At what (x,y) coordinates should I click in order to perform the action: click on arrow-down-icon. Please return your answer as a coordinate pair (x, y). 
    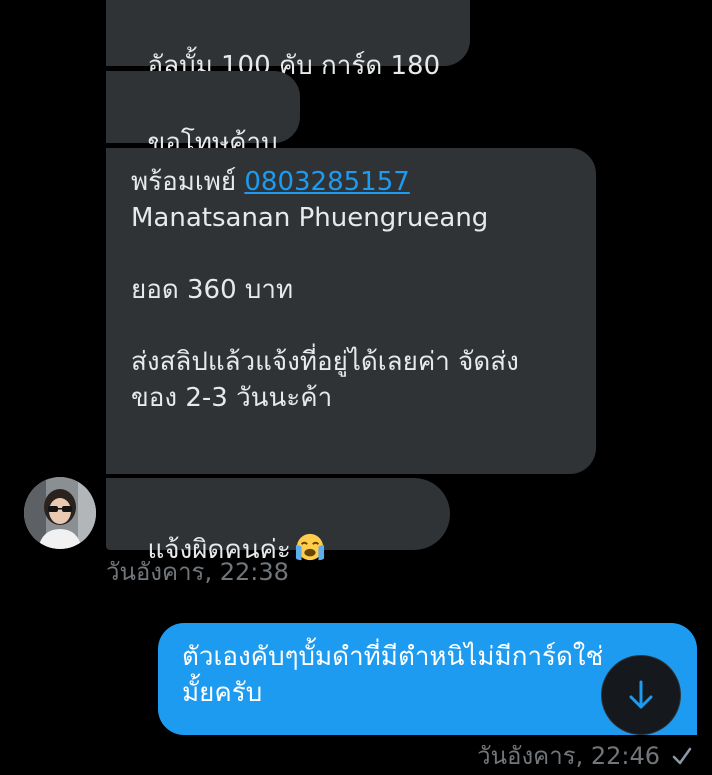
    Looking at the image, I should click on (641, 694).